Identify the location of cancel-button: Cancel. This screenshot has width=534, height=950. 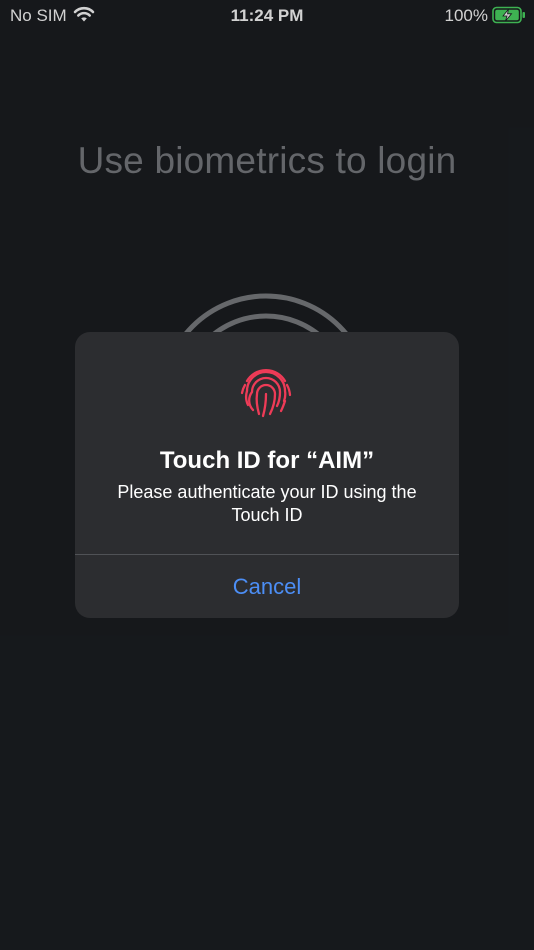
(267, 586).